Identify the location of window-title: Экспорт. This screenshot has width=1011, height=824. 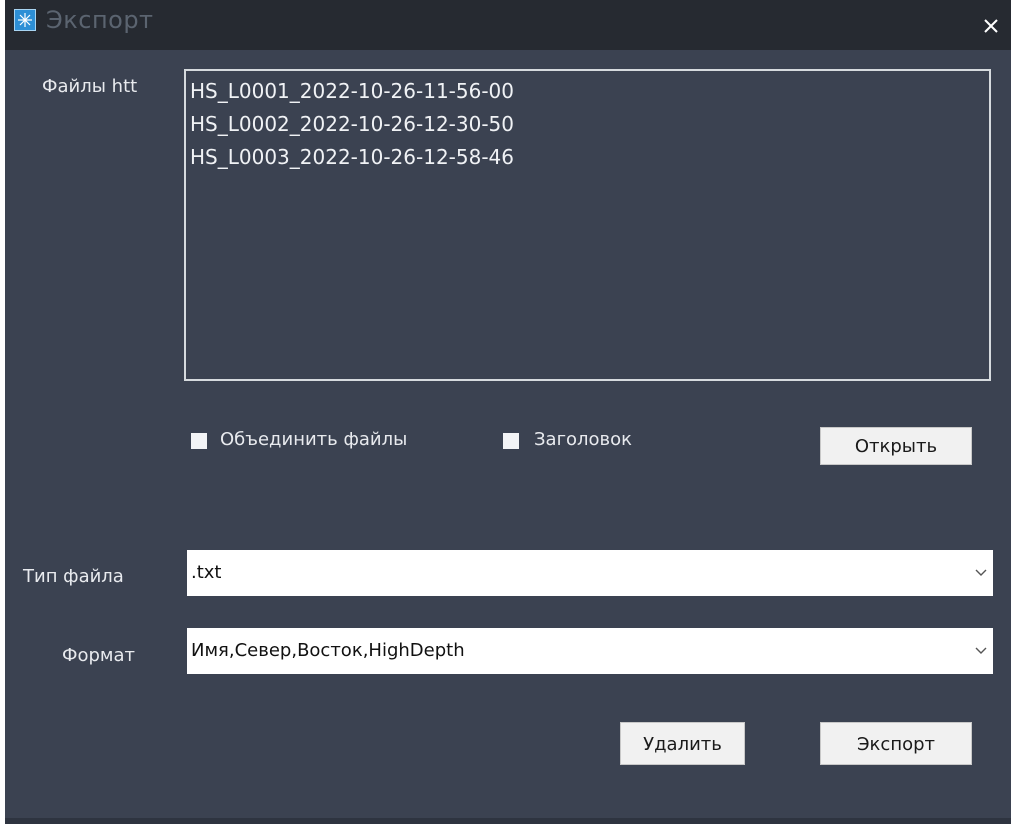
(100, 20).